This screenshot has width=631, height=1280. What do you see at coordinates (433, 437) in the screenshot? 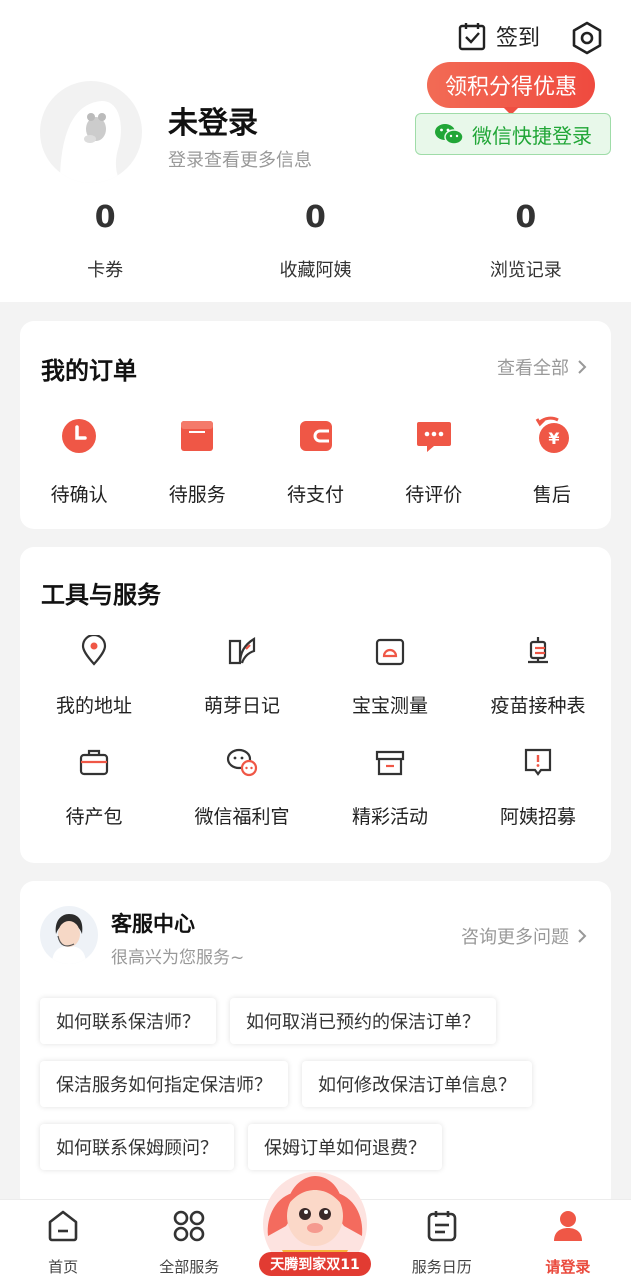
I see `comment-icon` at bounding box center [433, 437].